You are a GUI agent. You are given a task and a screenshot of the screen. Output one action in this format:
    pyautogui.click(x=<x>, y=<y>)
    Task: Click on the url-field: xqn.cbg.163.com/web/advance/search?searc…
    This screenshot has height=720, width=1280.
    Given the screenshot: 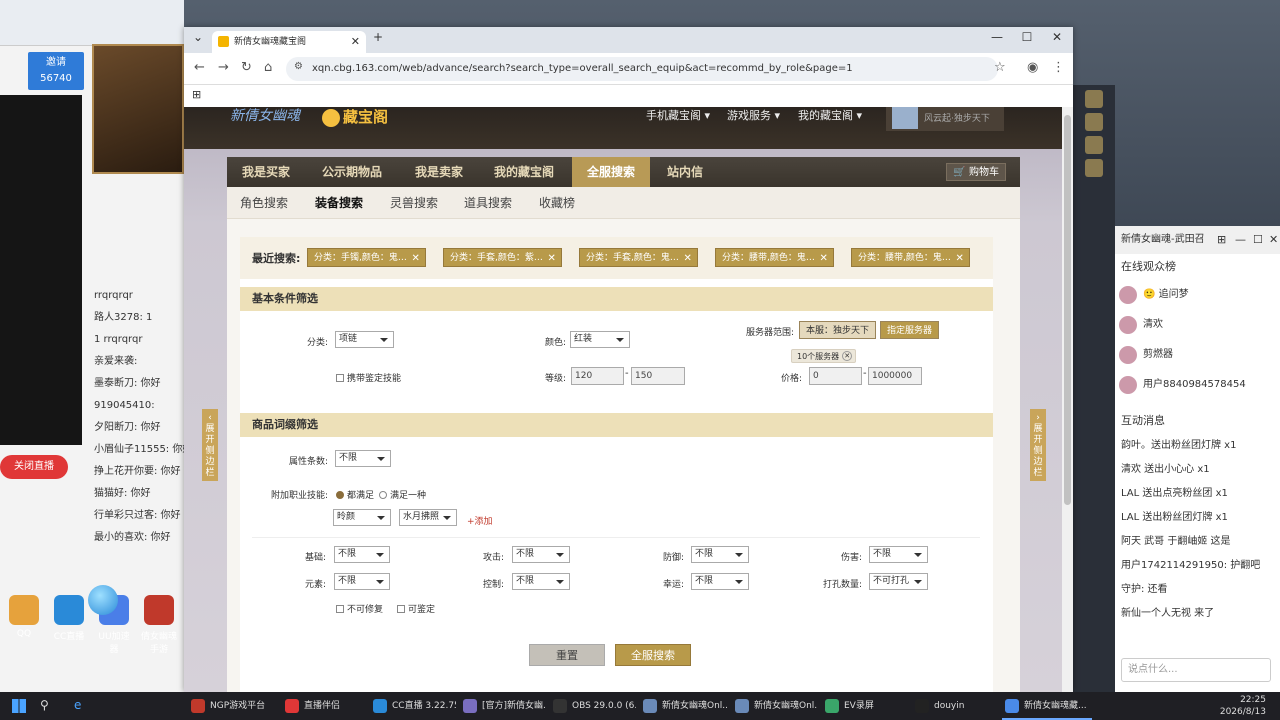 What is the action you would take?
    pyautogui.click(x=642, y=69)
    